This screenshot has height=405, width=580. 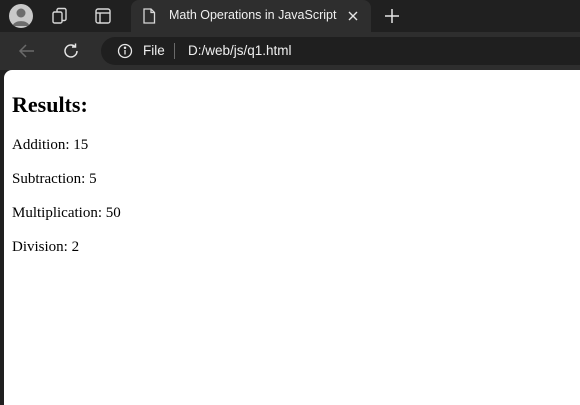 I want to click on page-heading: Results:, so click(x=50, y=104).